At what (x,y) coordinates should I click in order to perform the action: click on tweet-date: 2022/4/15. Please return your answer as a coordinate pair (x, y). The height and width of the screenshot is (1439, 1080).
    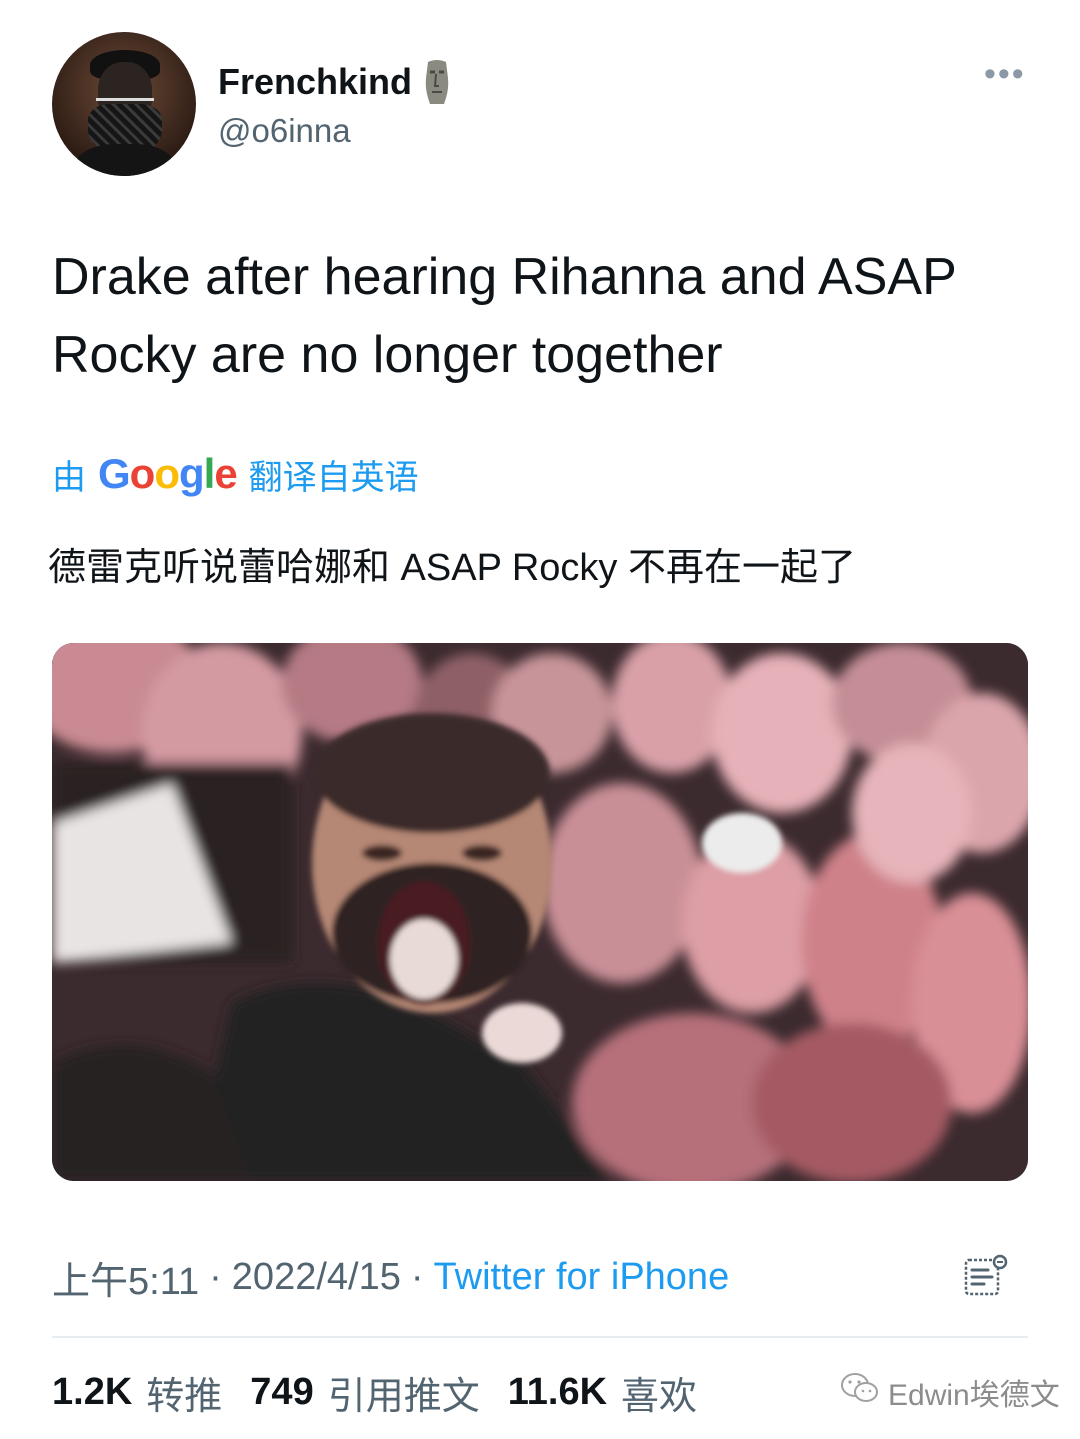
    Looking at the image, I should click on (316, 1277).